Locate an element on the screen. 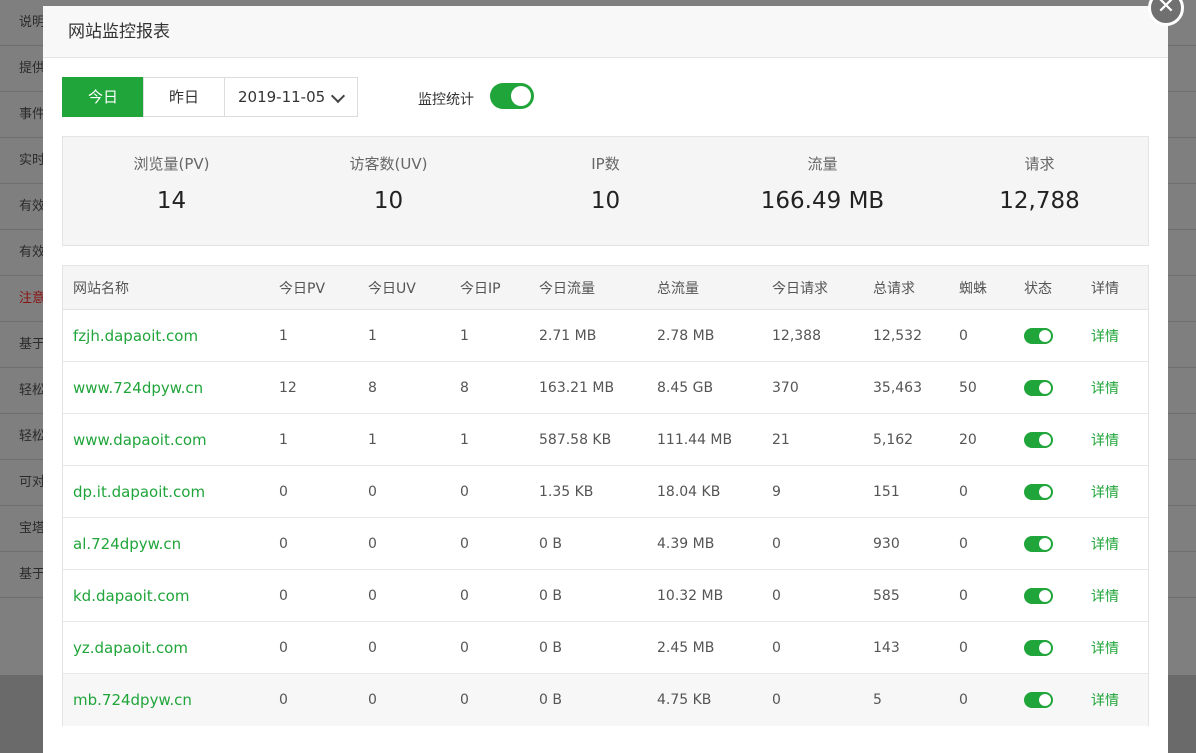 The height and width of the screenshot is (753, 1196). cell-total-flow: 8.45 GB is located at coordinates (685, 387).